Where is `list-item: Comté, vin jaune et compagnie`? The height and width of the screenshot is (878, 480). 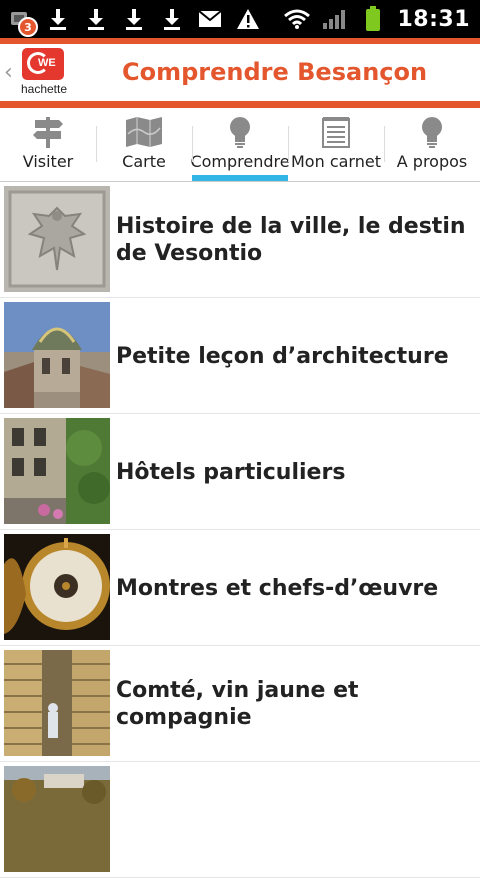 list-item: Comté, vin jaune et compagnie is located at coordinates (240, 704).